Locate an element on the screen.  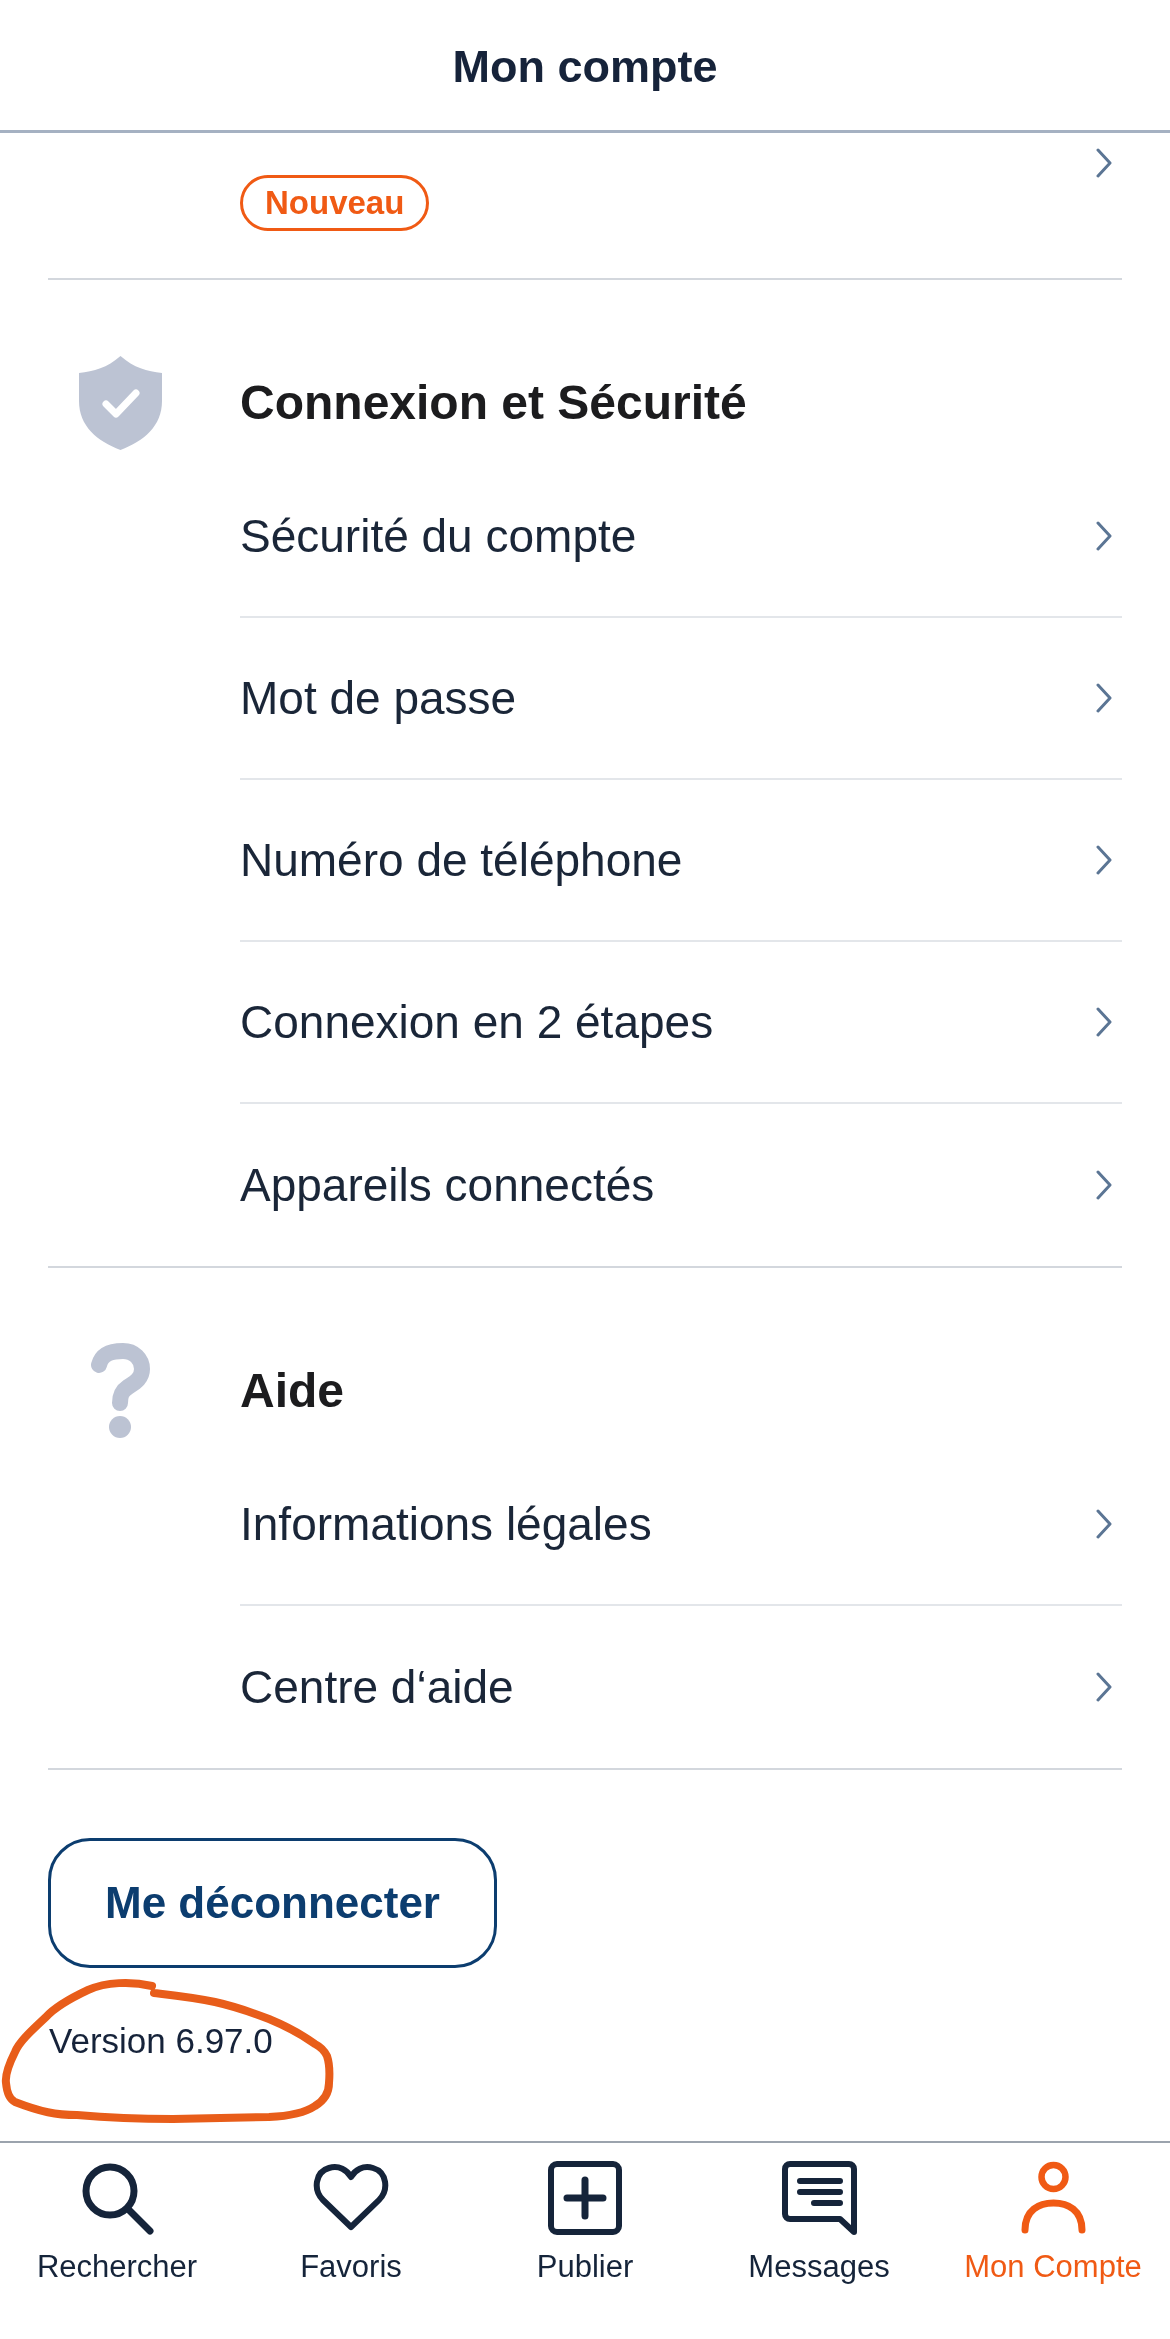
menu-item: Mot de passe is located at coordinates (681, 699).